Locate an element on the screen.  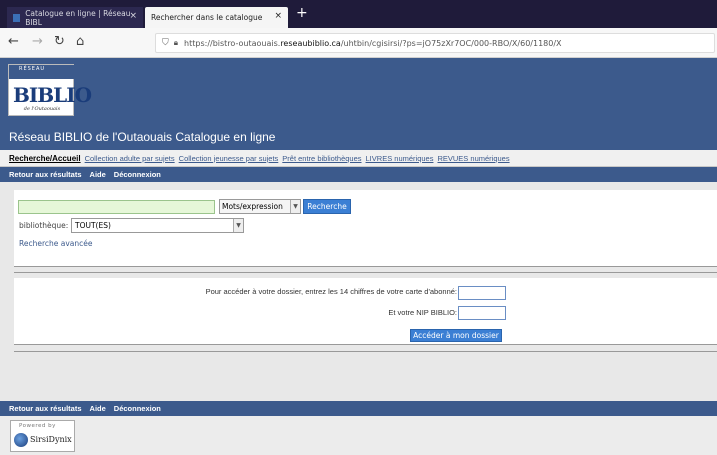
library-value: TOUT(ES) is located at coordinates (93, 225).